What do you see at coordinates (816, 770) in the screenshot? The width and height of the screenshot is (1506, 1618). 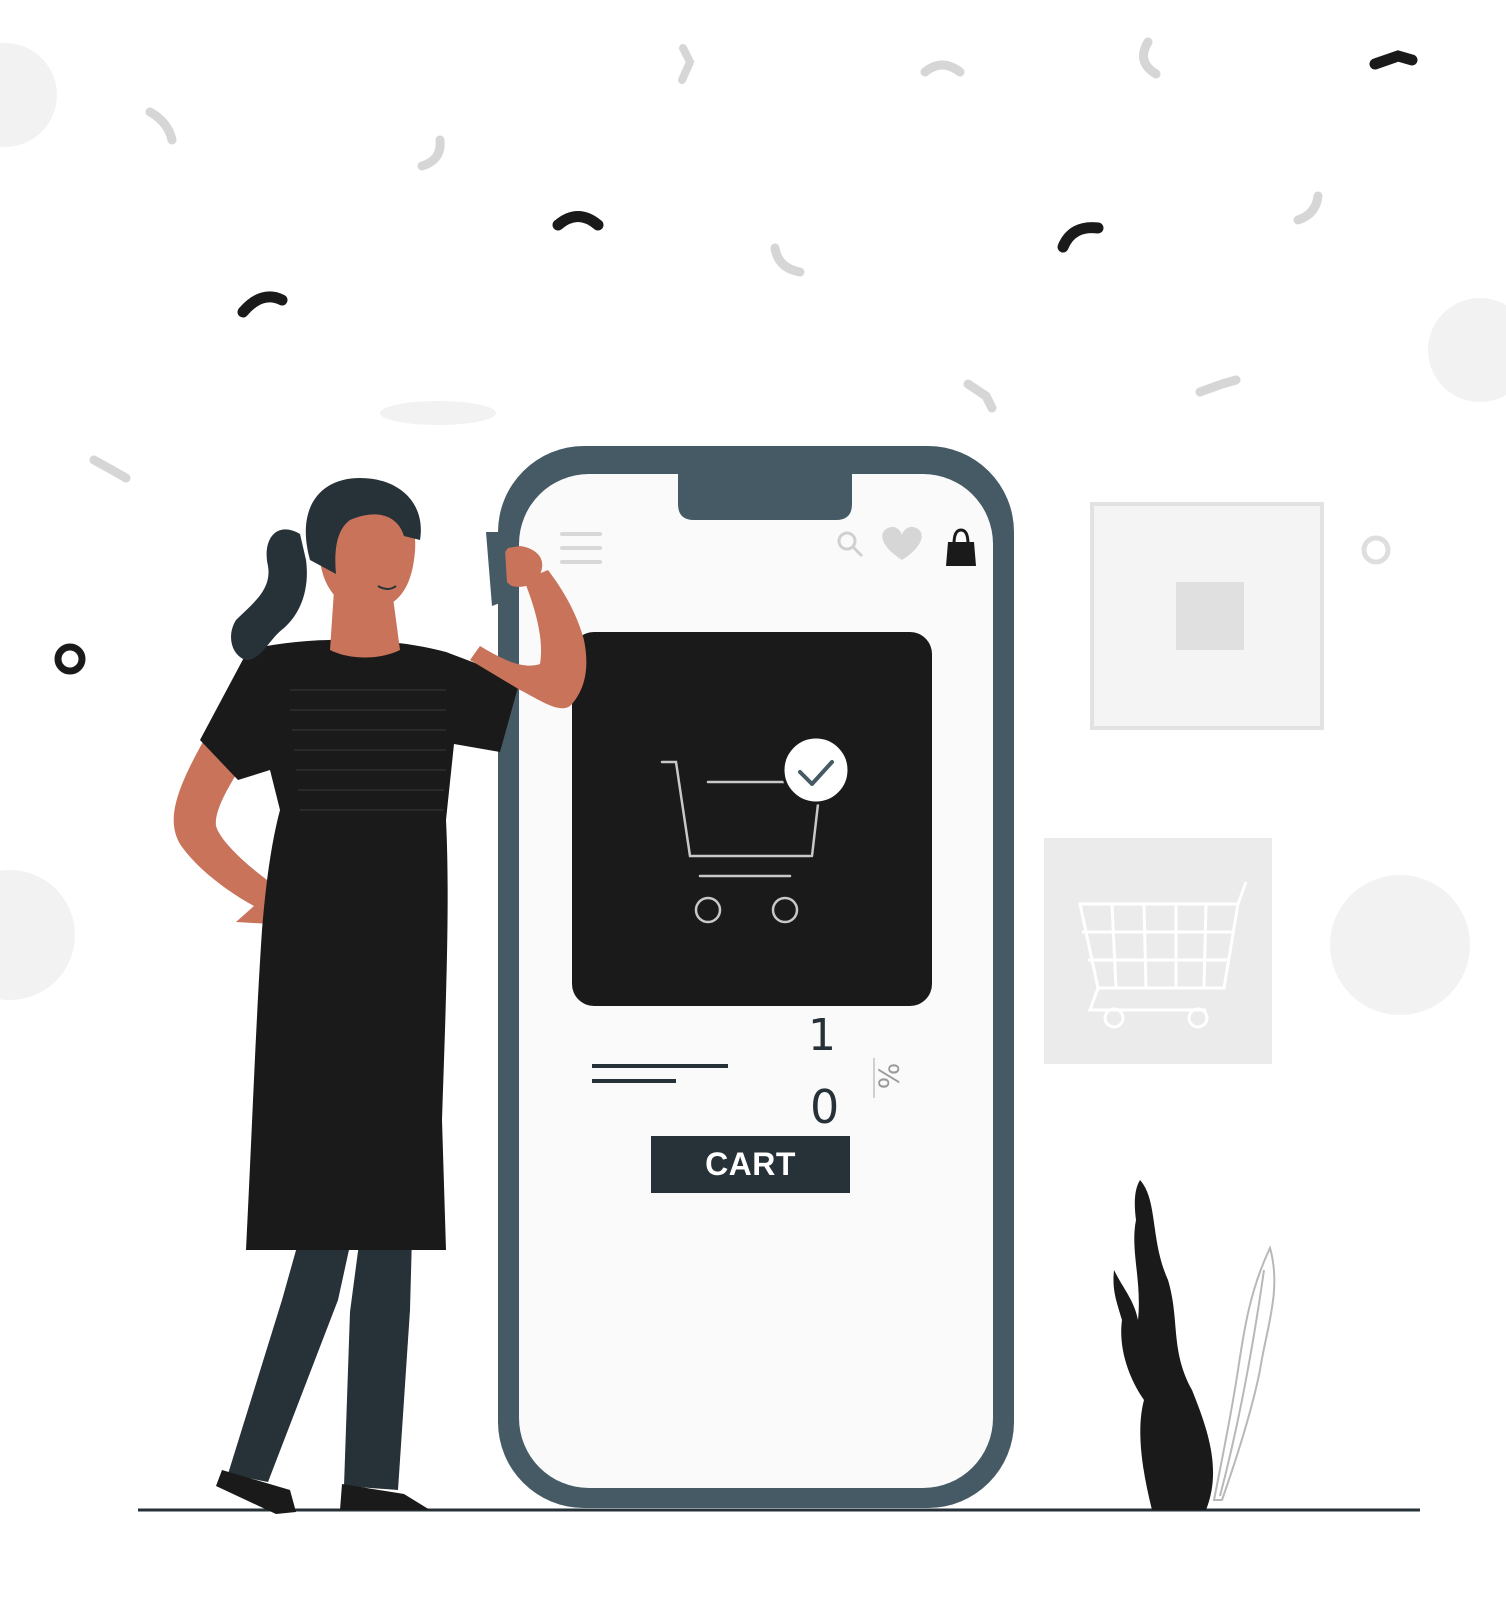 I see `check-icon` at bounding box center [816, 770].